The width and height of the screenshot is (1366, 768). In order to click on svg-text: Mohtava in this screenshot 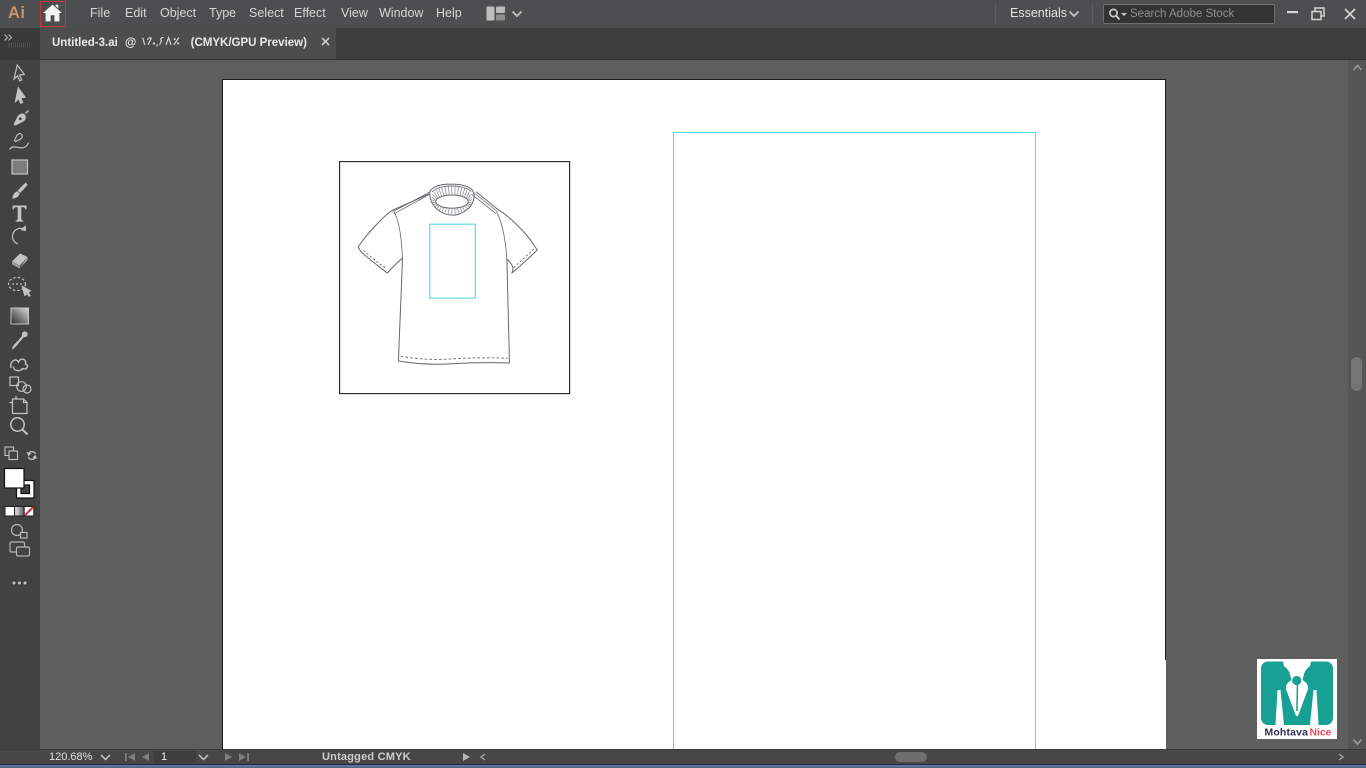, I will do `click(1287, 733)`.